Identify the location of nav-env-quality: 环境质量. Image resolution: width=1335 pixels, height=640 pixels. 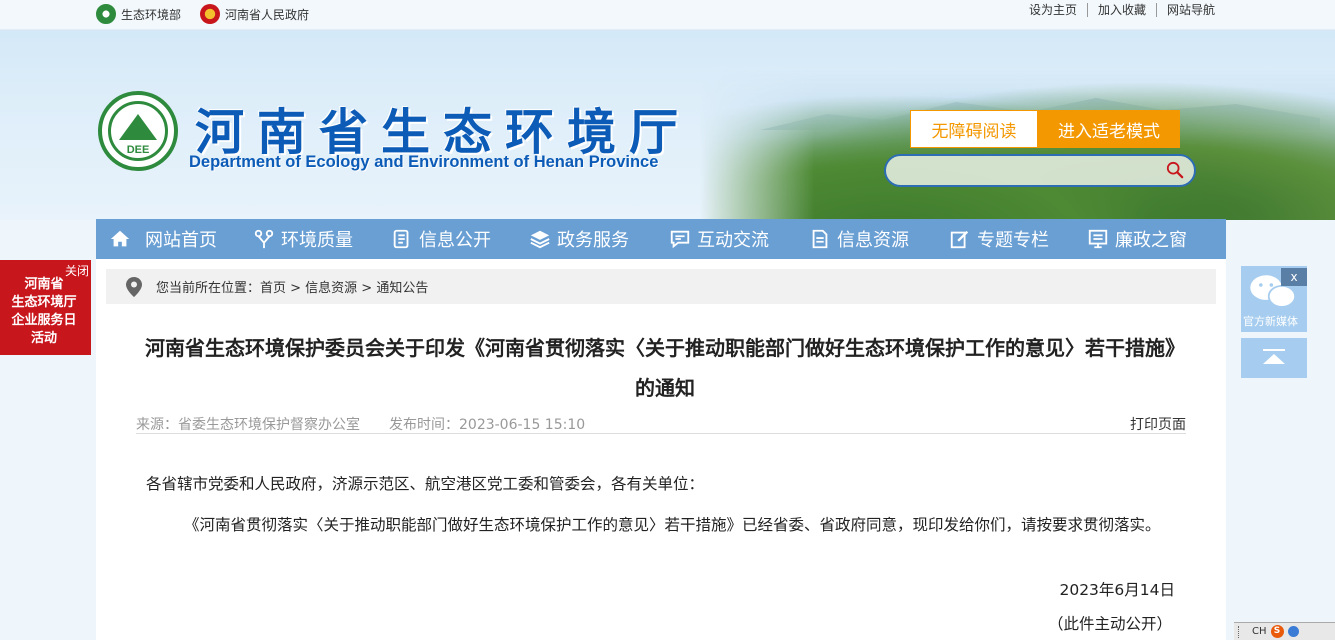
(303, 239).